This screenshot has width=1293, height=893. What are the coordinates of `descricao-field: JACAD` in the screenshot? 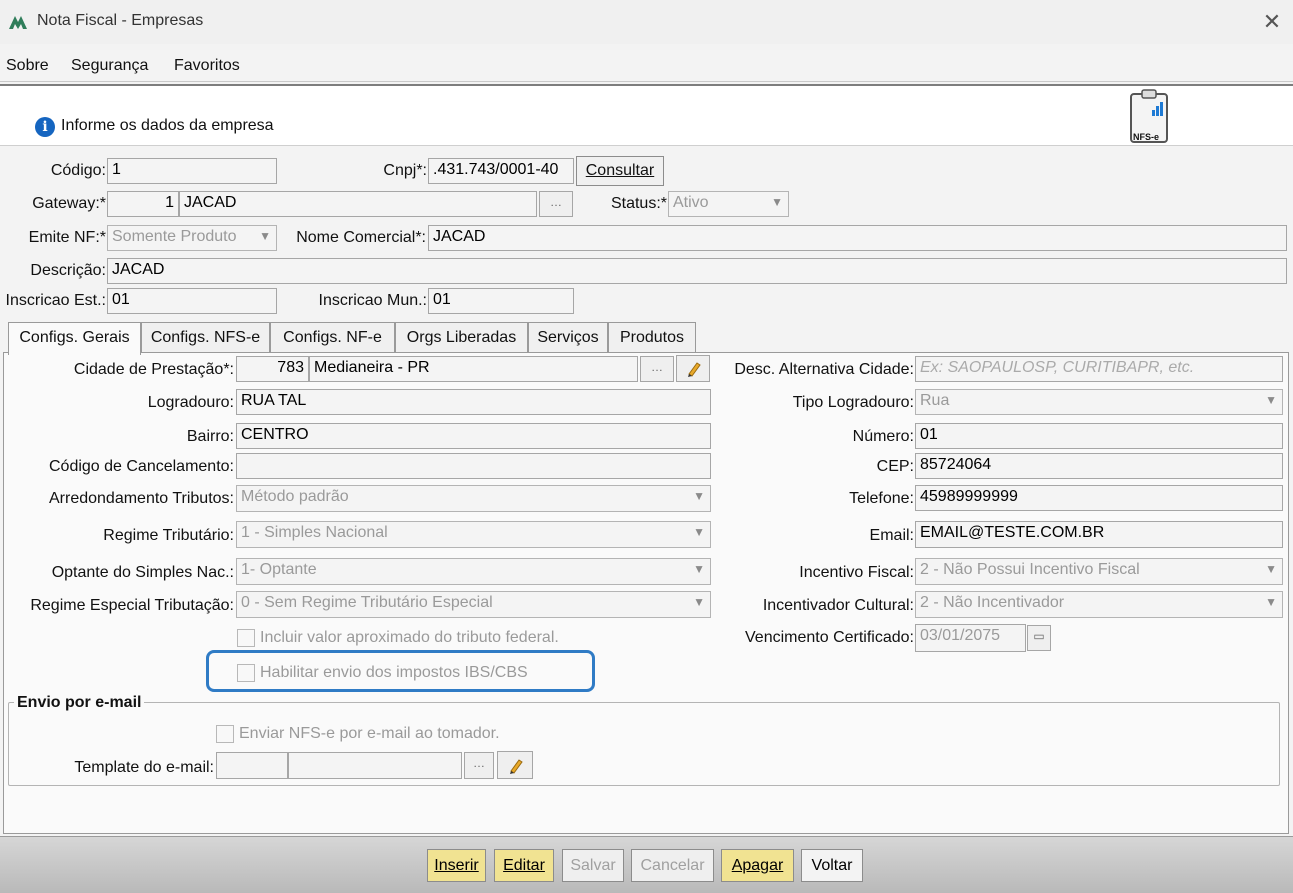 It's located at (697, 271).